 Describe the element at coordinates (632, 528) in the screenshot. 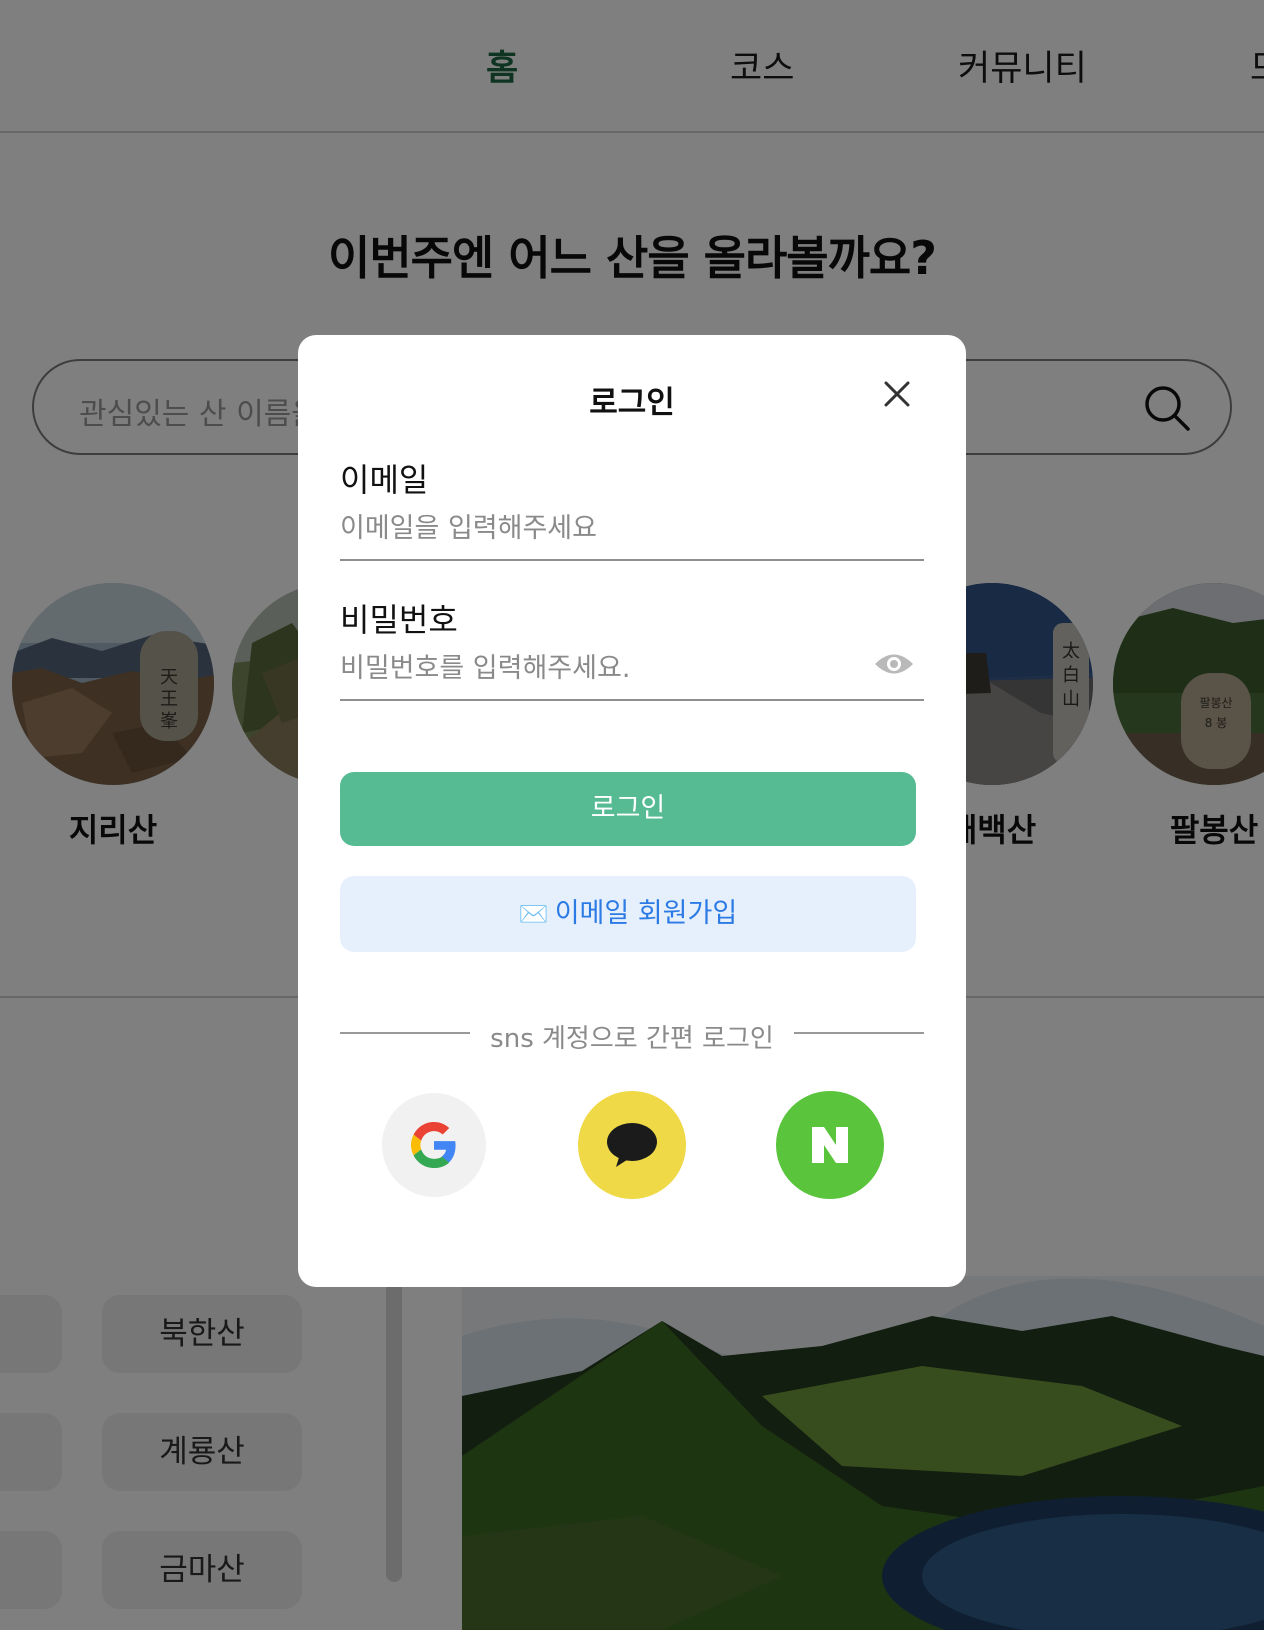

I see `email-field` at that location.